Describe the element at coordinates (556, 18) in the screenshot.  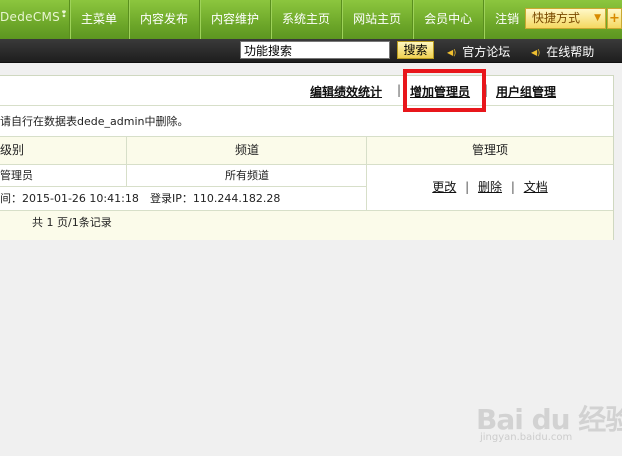
I see `quick-shortcuts-label: 快捷方式` at that location.